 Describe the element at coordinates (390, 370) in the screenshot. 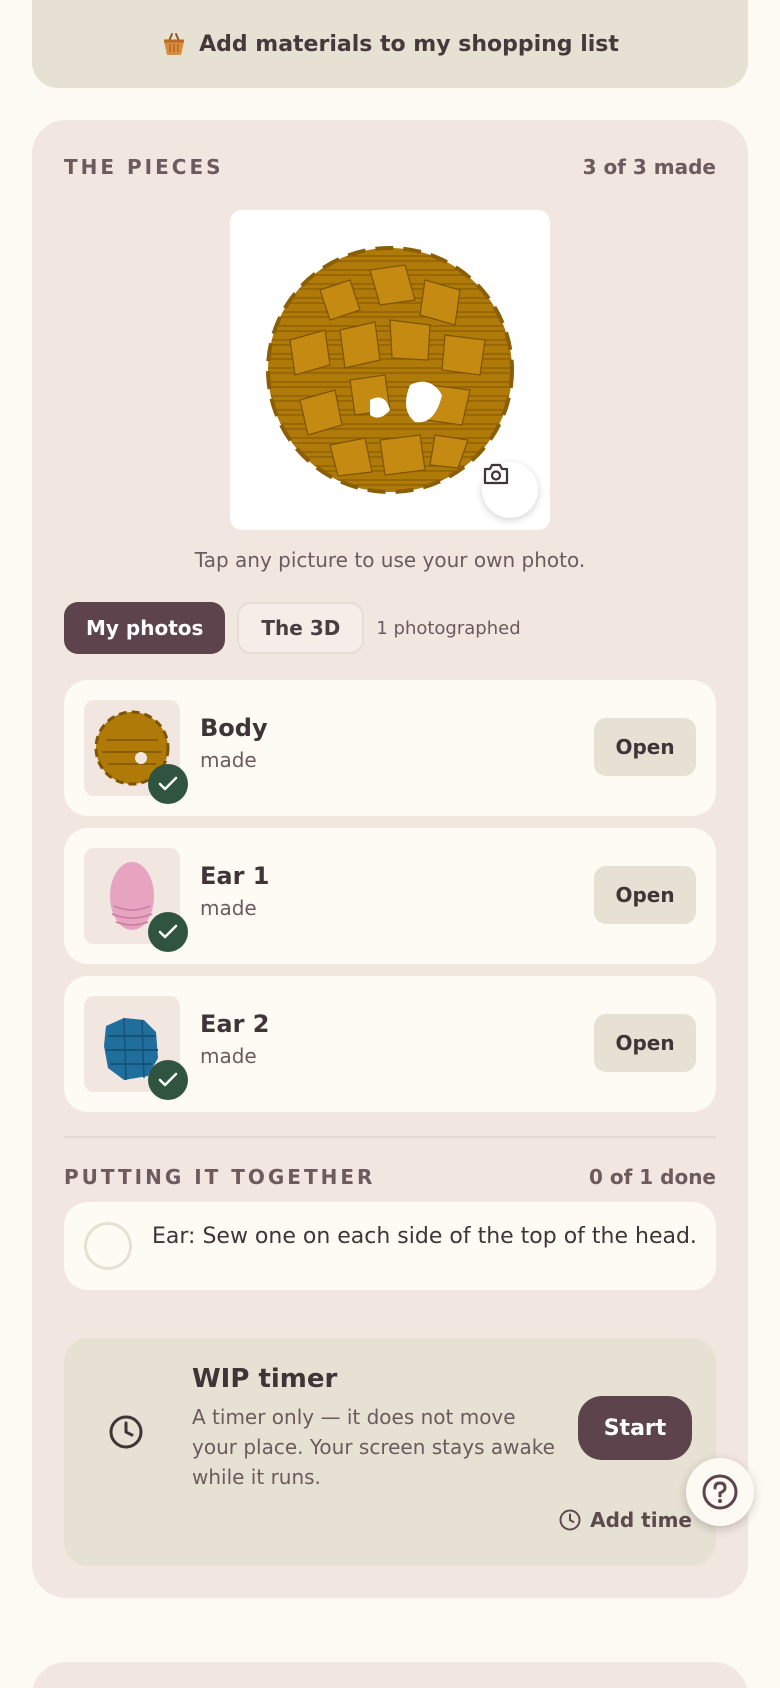

I see `piece-preview-image` at that location.